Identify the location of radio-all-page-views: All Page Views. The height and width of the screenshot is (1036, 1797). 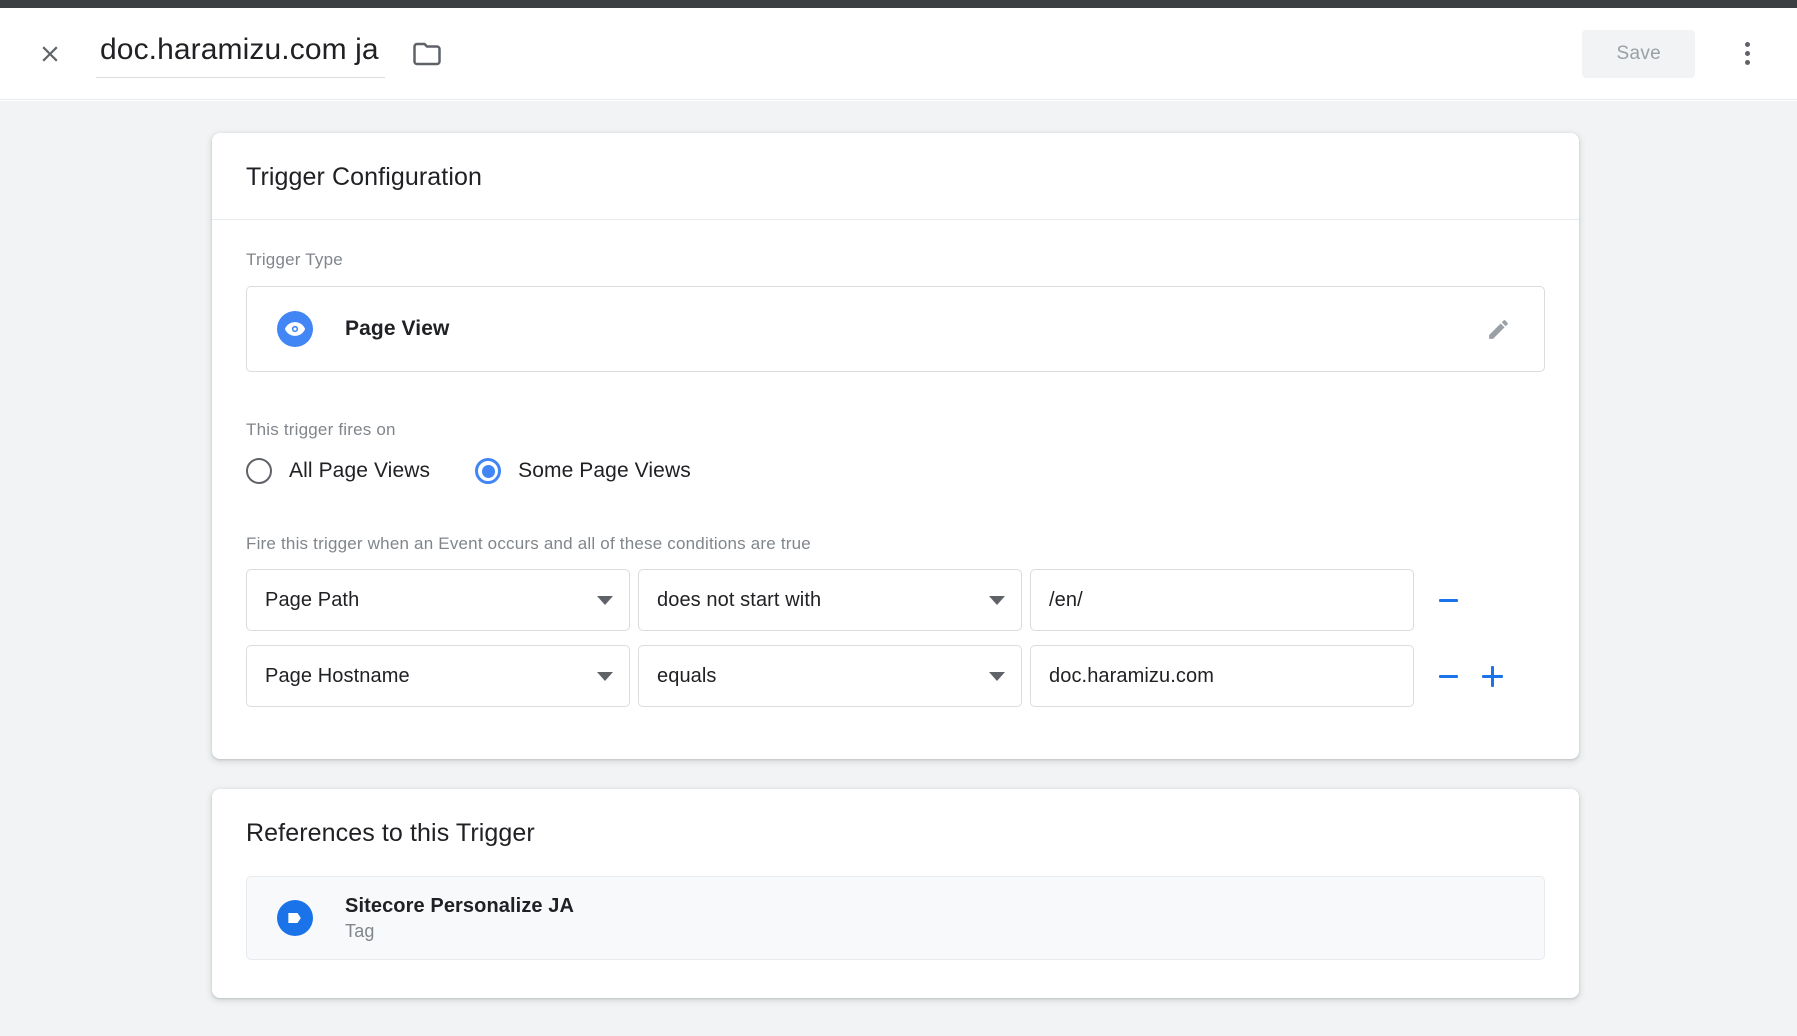
(338, 471).